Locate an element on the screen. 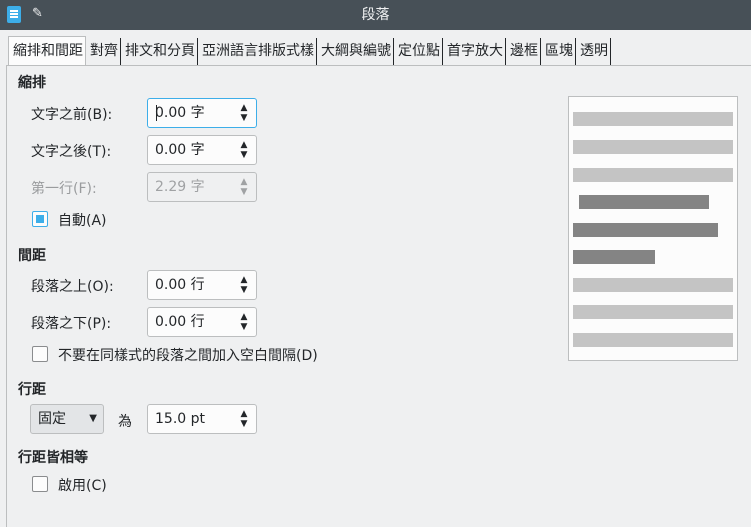 The height and width of the screenshot is (527, 751). first-line-value: 2.29 字 is located at coordinates (180, 187).